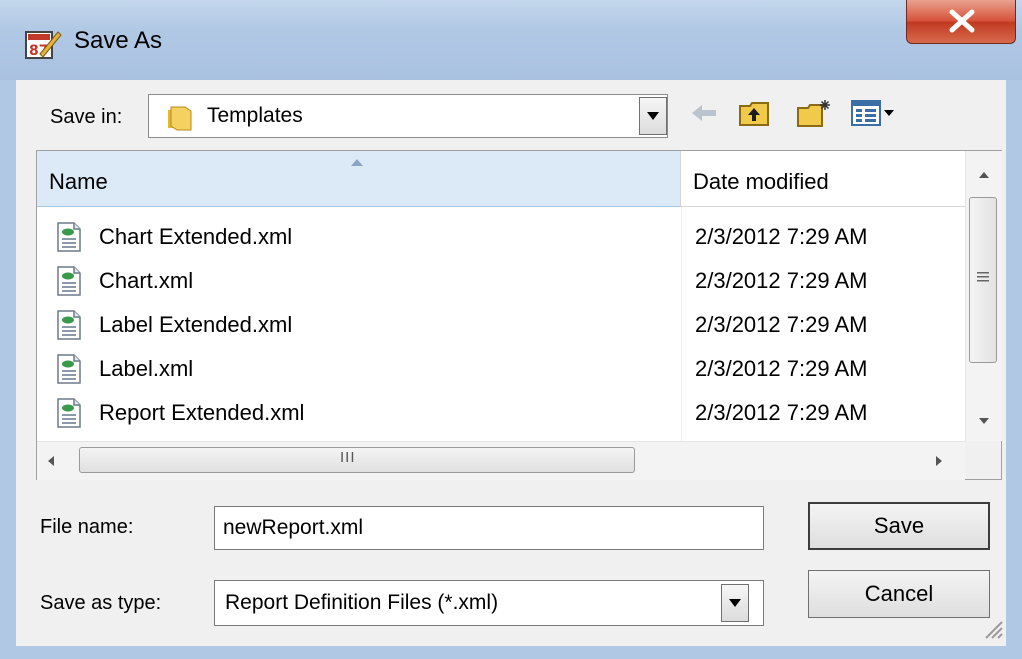 The height and width of the screenshot is (659, 1022). I want to click on horizontal-scrollbar: III, so click(501, 460).